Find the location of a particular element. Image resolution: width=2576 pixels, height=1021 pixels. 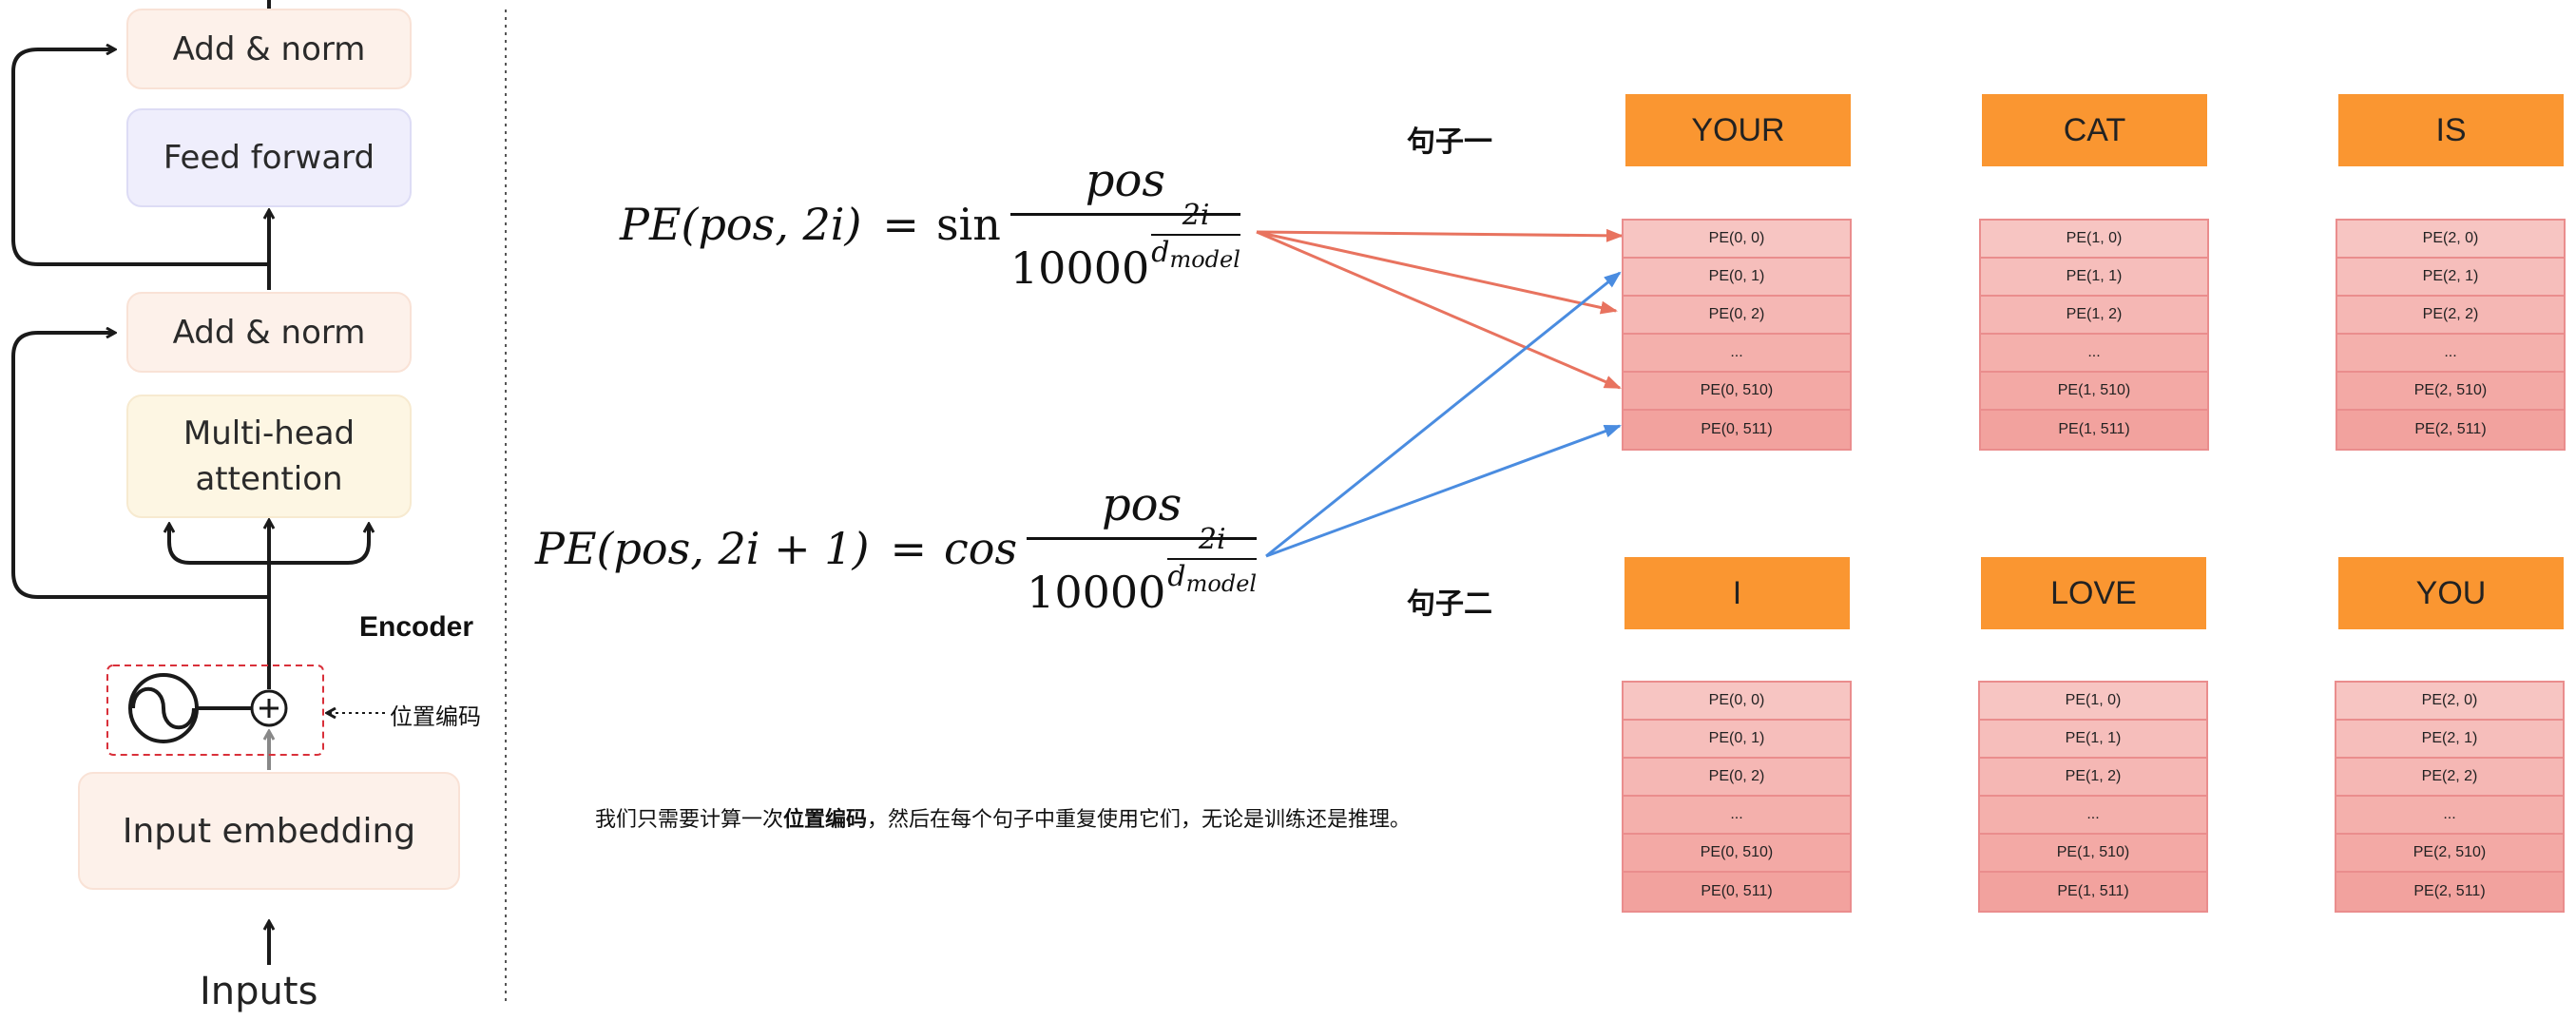

word-love: LOVE is located at coordinates (2093, 593).